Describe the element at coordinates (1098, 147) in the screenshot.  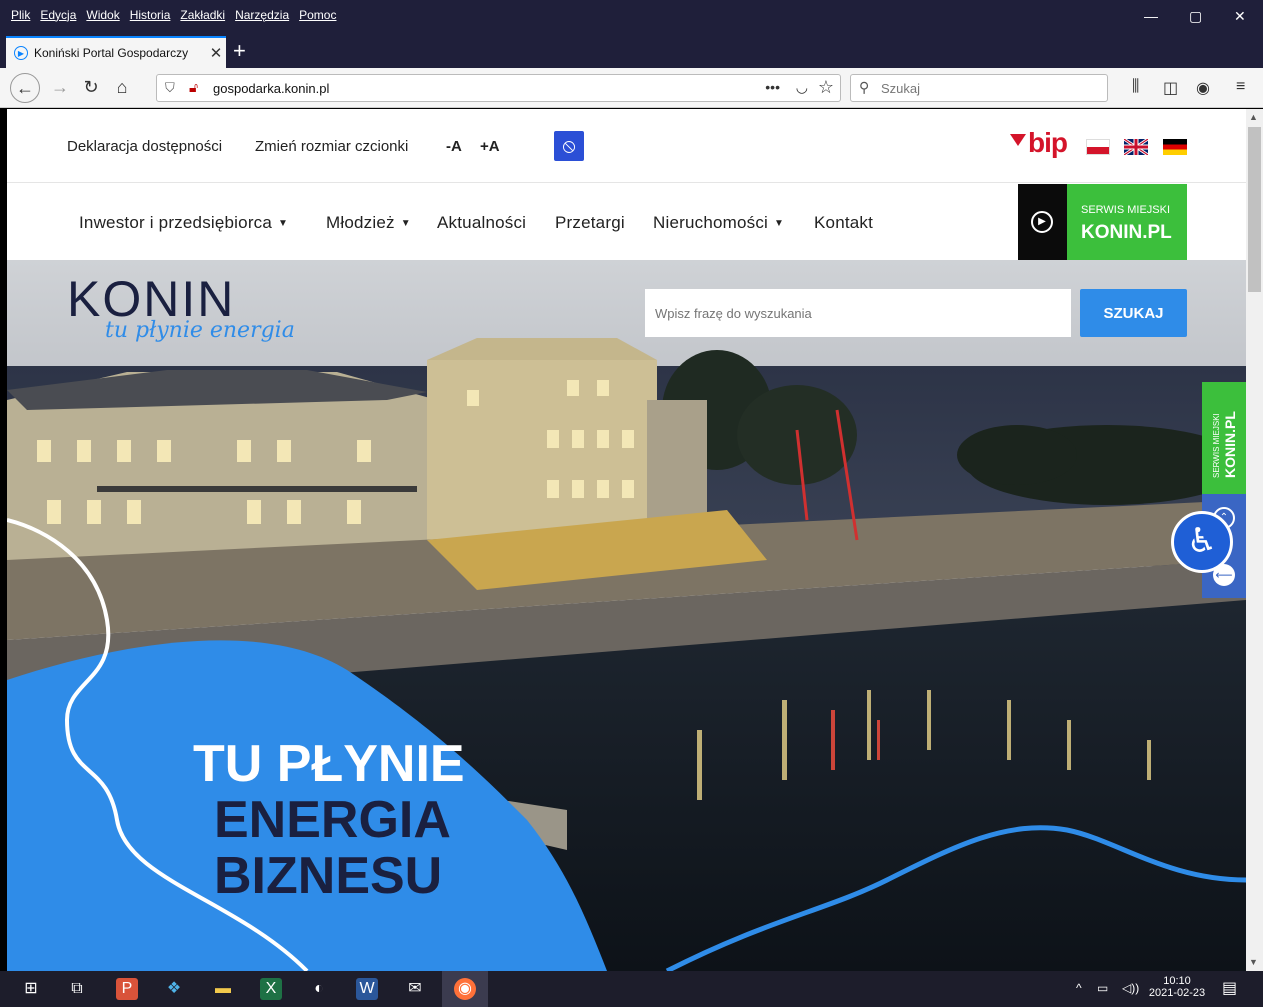
I see `flag-pl-icon` at that location.